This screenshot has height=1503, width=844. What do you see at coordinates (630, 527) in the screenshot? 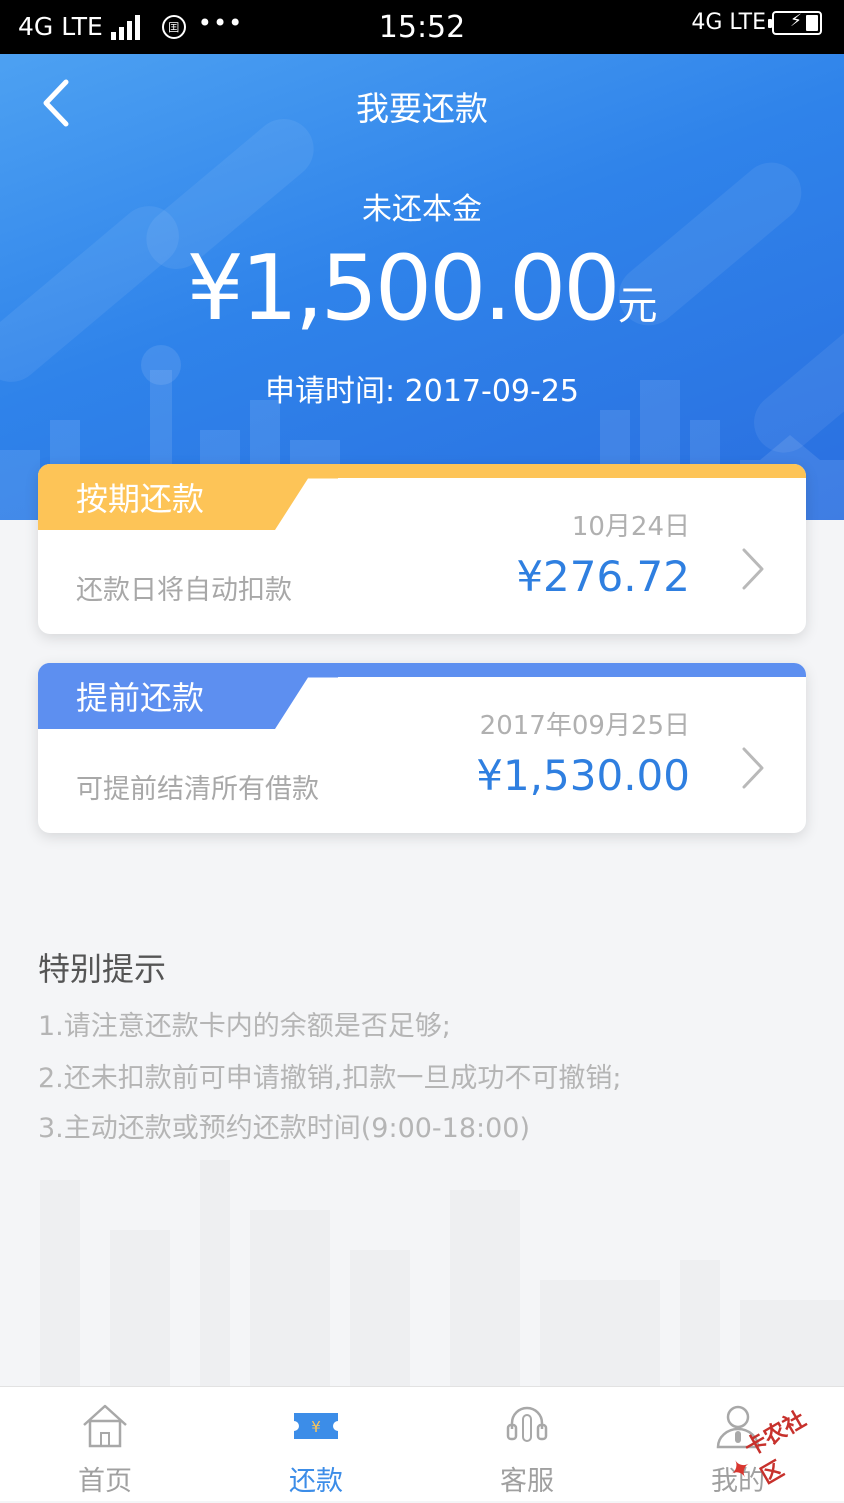
I see `card-date: 10月24日` at bounding box center [630, 527].